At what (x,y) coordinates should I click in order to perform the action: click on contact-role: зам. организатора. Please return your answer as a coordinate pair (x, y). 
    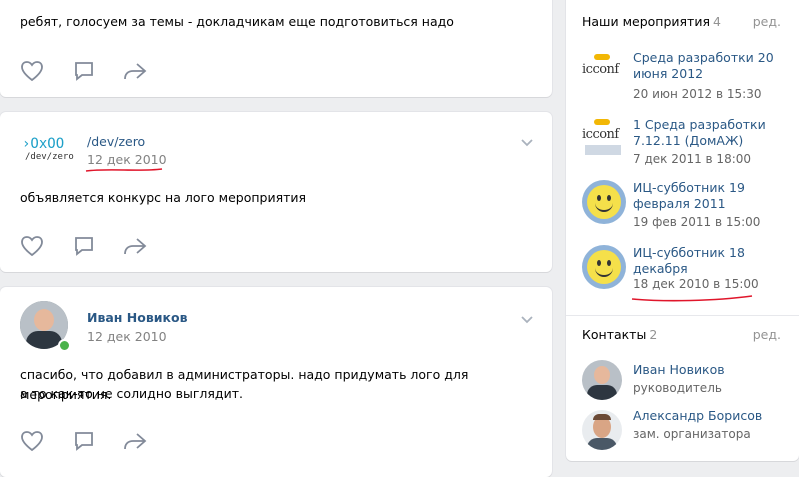
    Looking at the image, I should click on (692, 434).